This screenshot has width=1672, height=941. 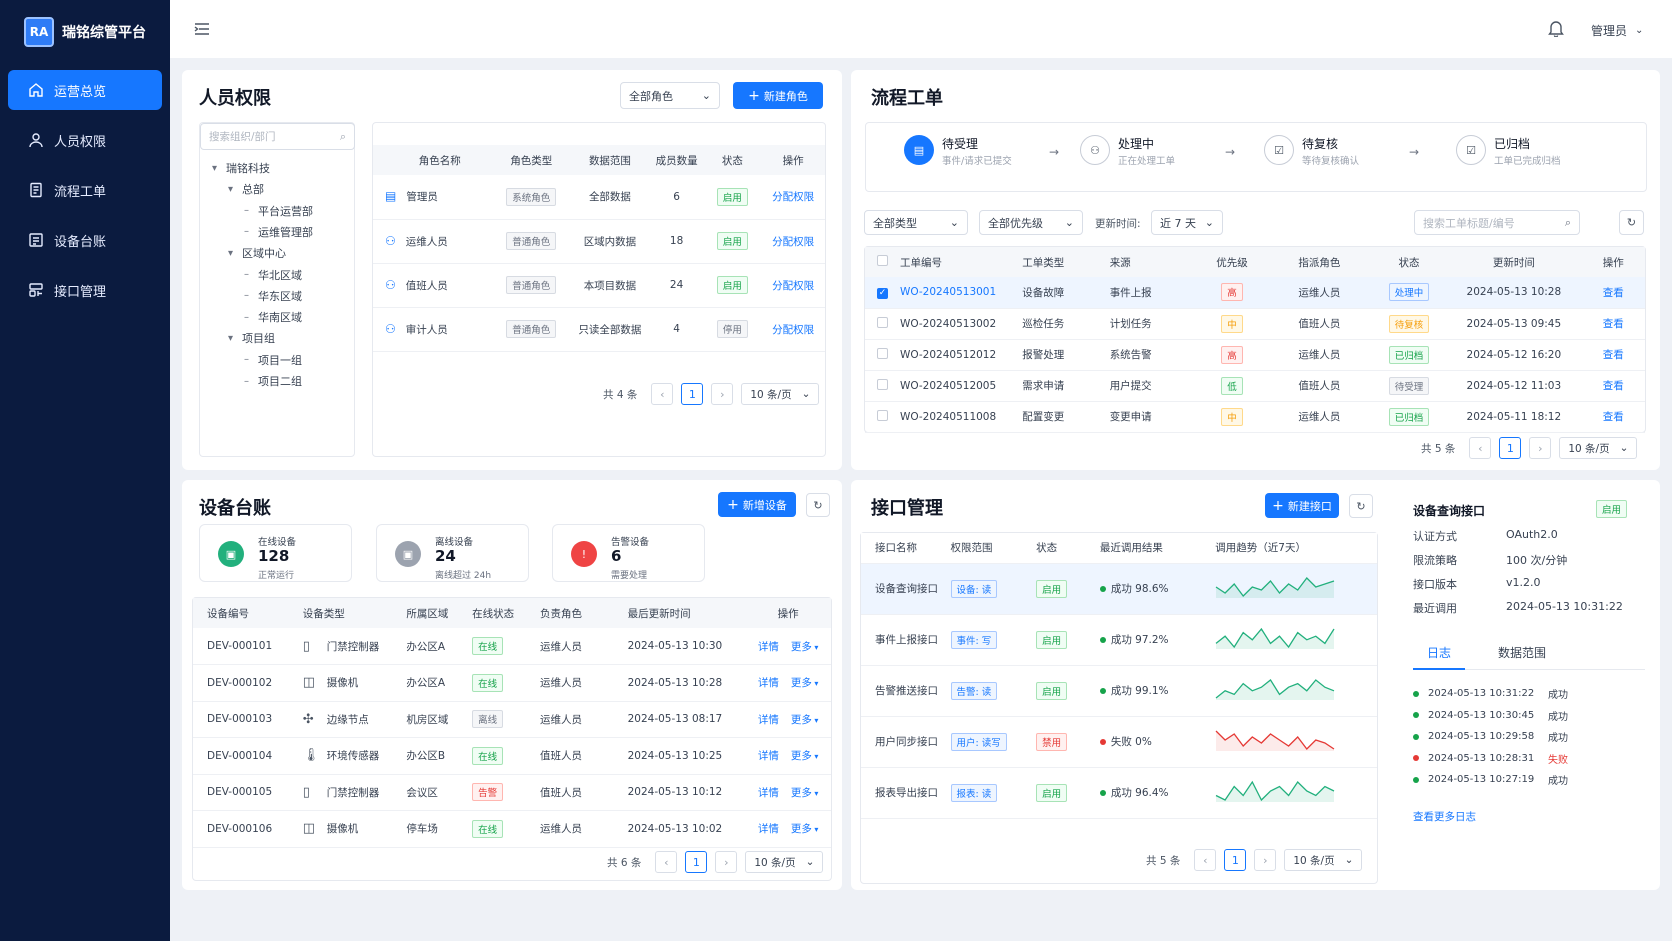 What do you see at coordinates (1523, 779) in the screenshot?
I see `log-item: 2024-05-13 10:27:19 成功` at bounding box center [1523, 779].